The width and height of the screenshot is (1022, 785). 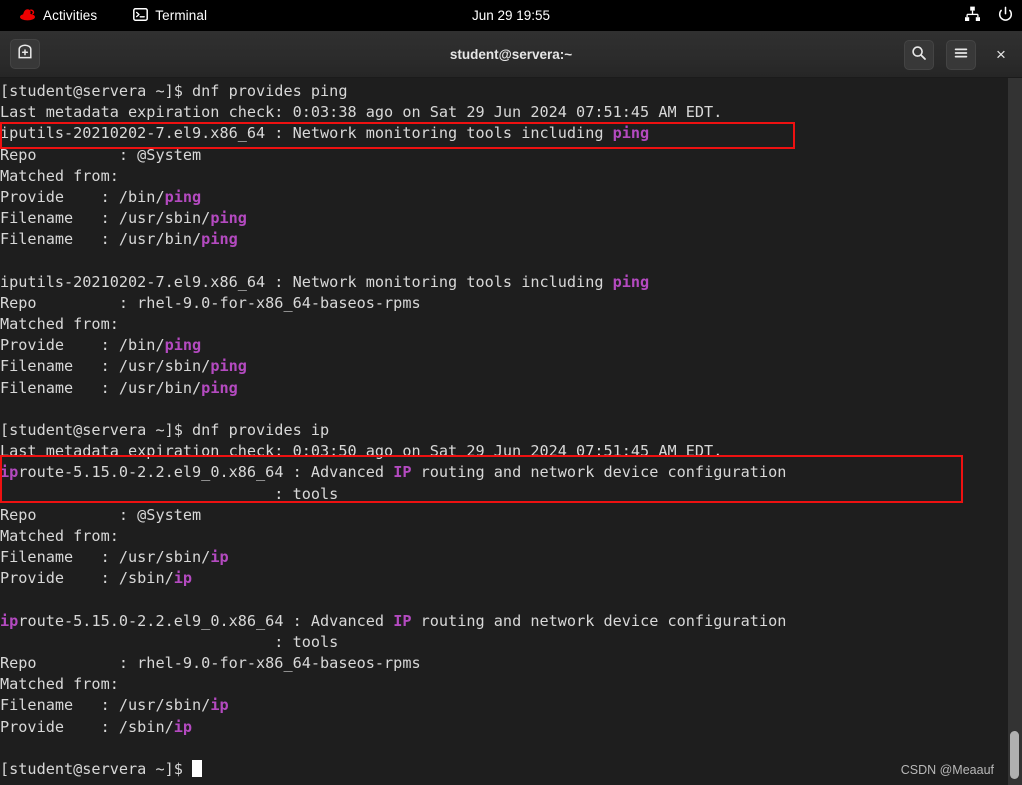 What do you see at coordinates (70, 15) in the screenshot?
I see `activities-label: Activities` at bounding box center [70, 15].